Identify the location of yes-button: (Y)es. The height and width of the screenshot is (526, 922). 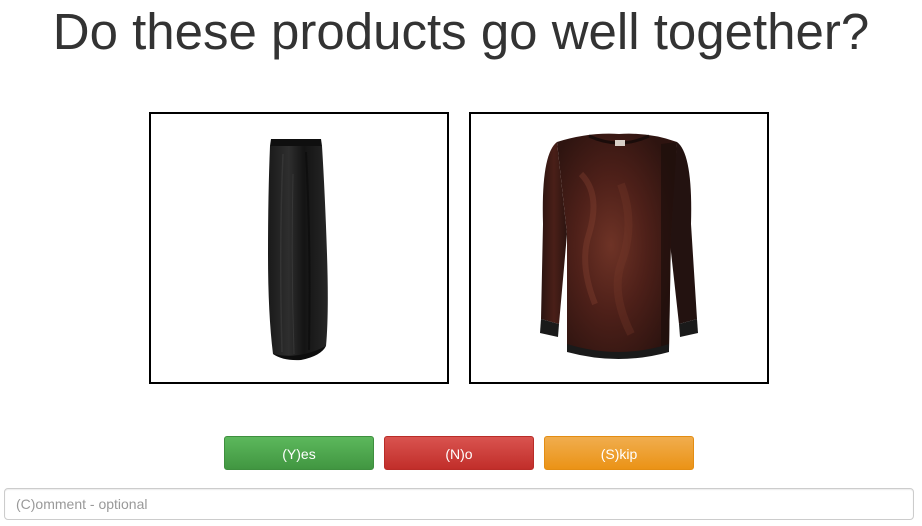
(299, 453).